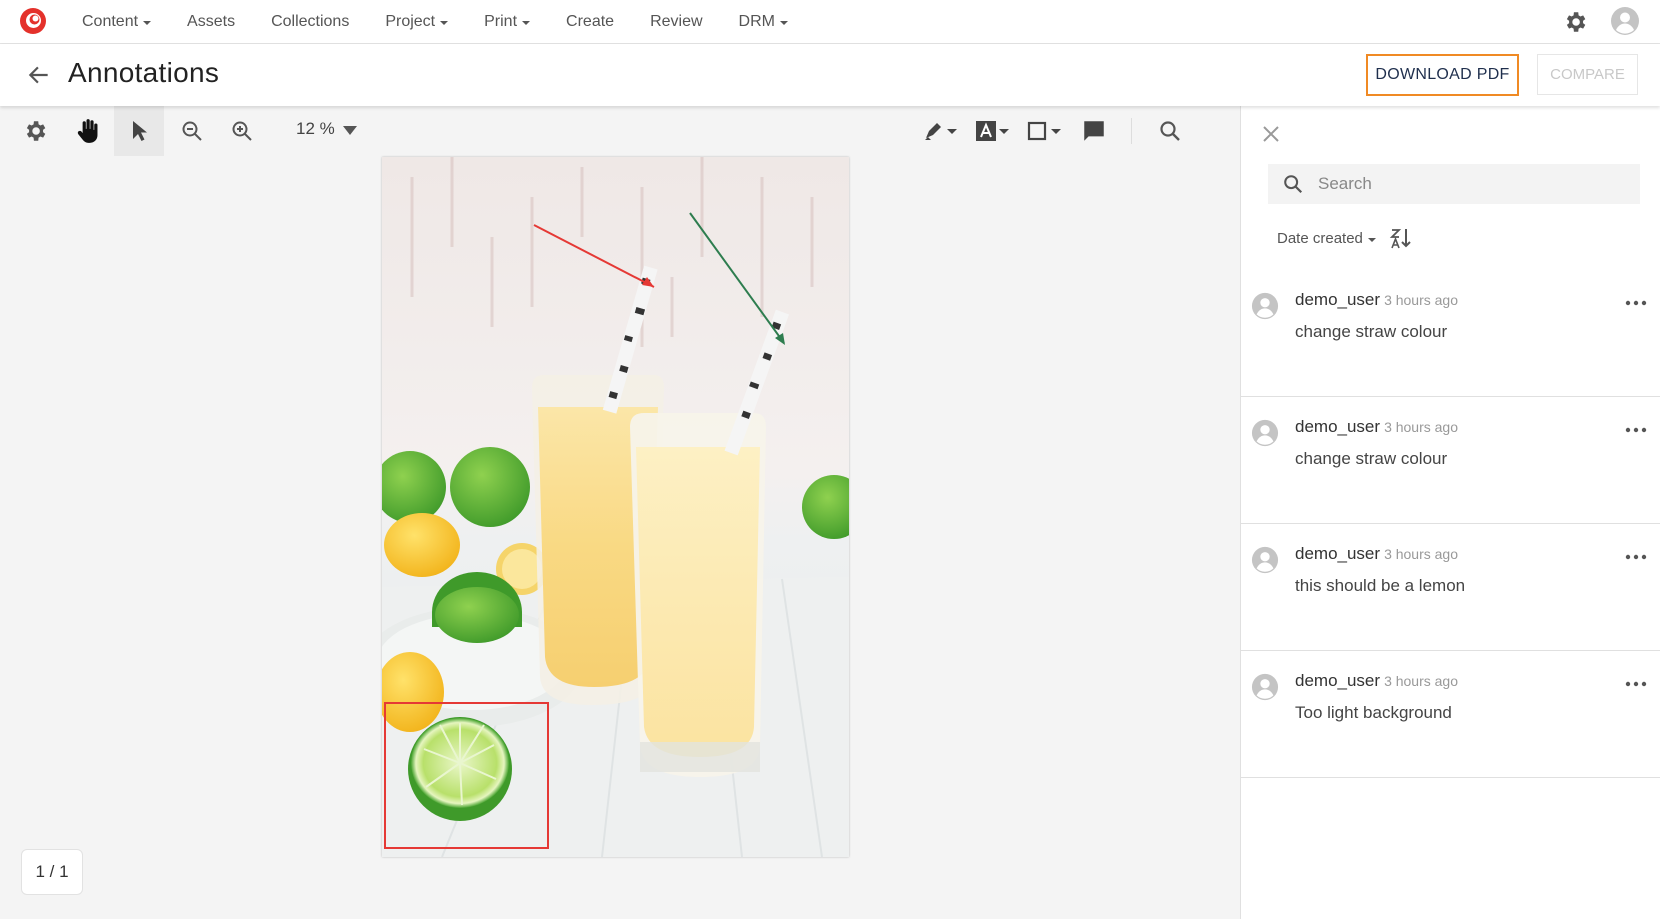  Describe the element at coordinates (501, 21) in the screenshot. I see `nav-item-label: Print` at that location.